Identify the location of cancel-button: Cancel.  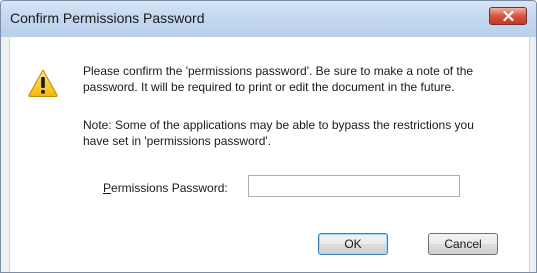
(463, 244).